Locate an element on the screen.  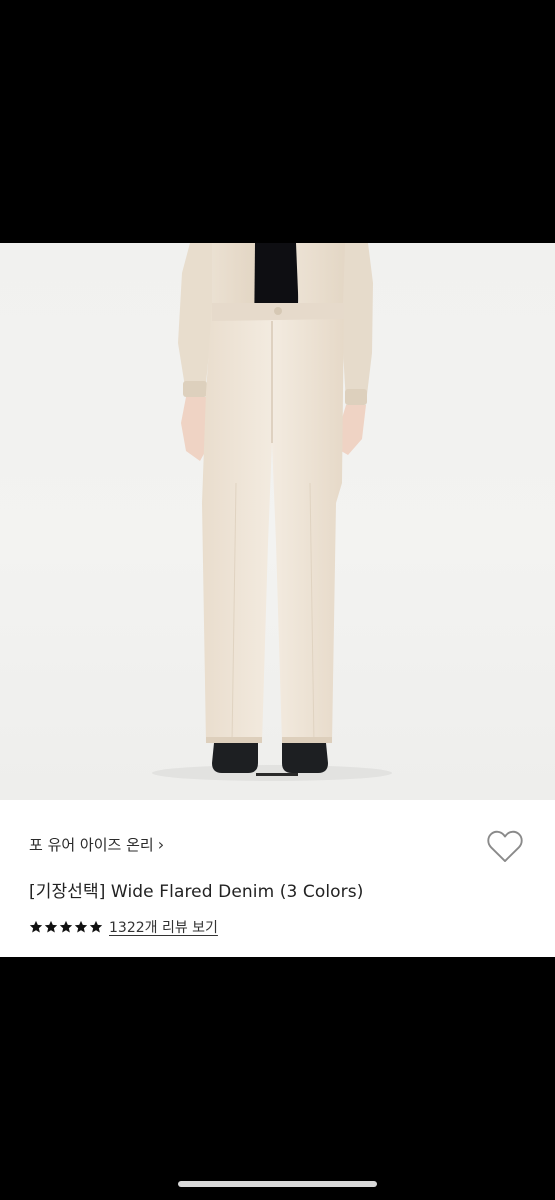
star-rating is located at coordinates (66, 927).